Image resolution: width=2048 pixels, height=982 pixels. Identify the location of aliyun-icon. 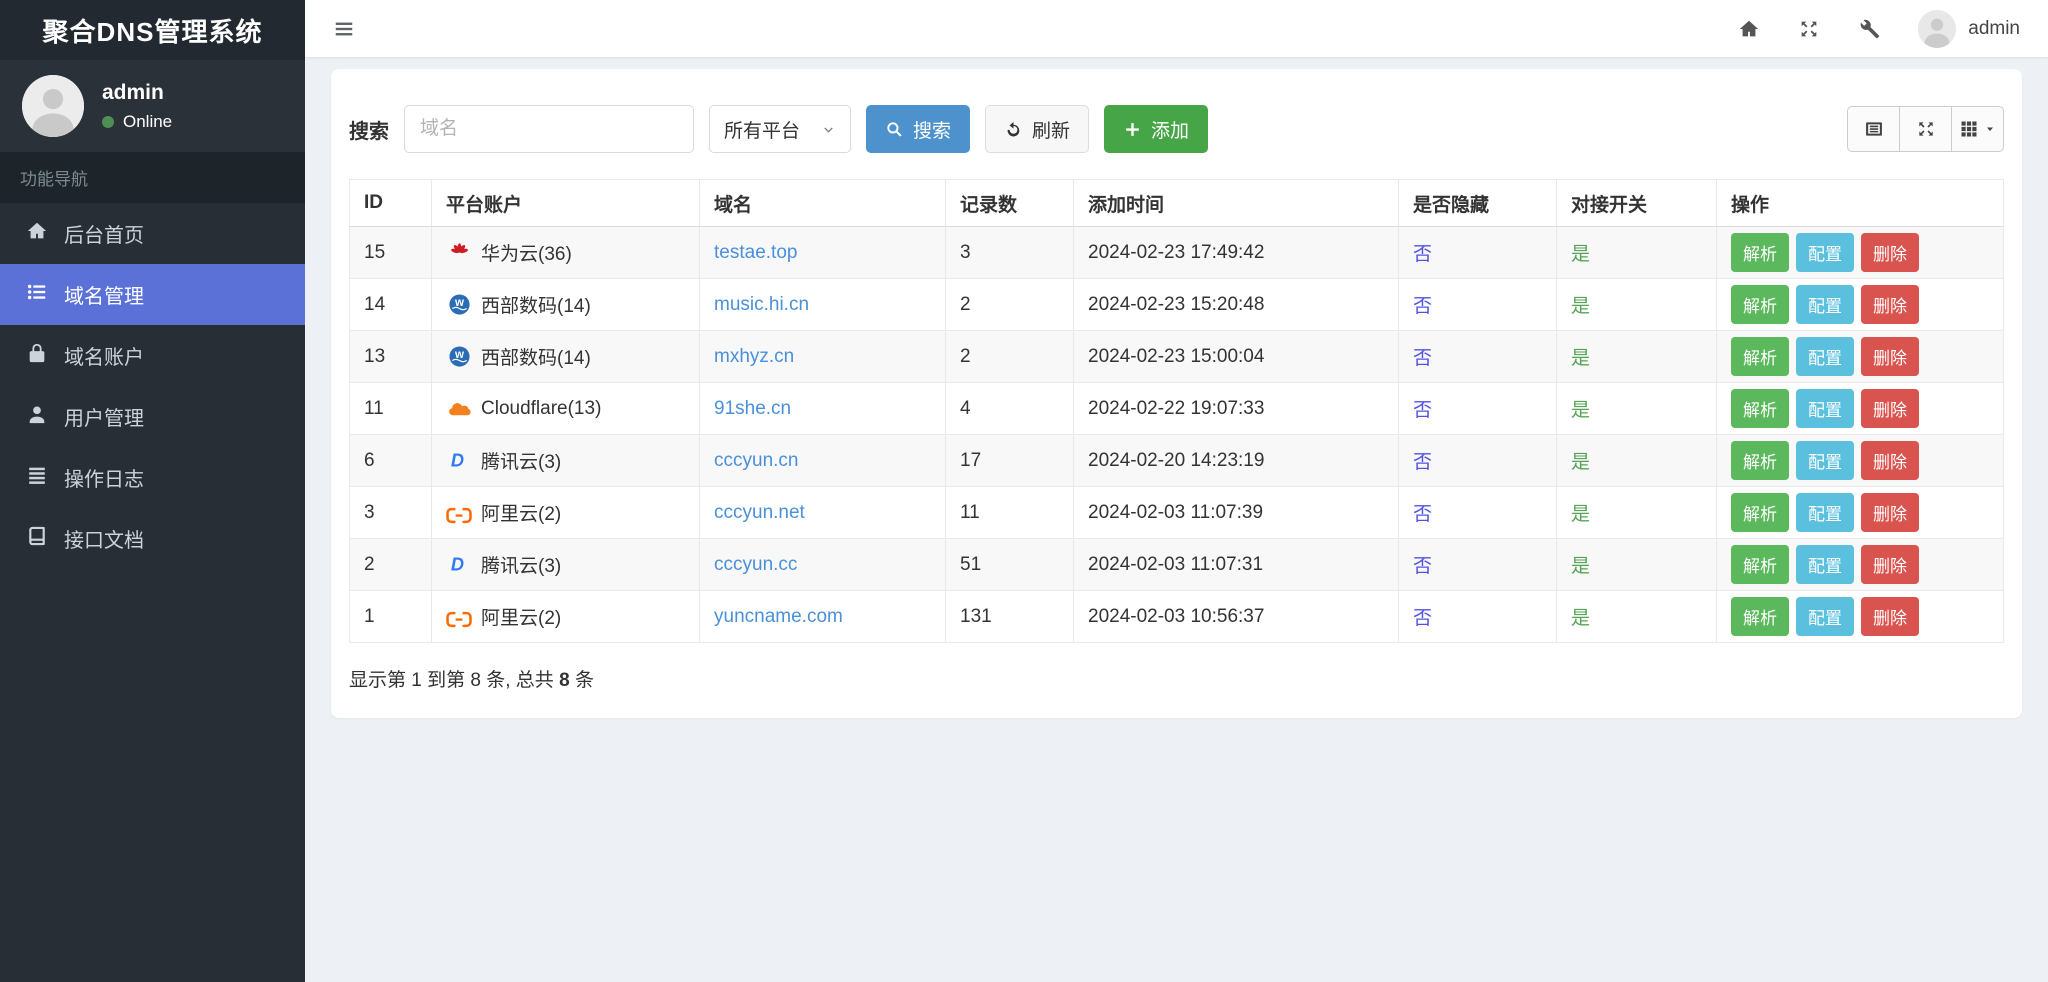
(459, 619).